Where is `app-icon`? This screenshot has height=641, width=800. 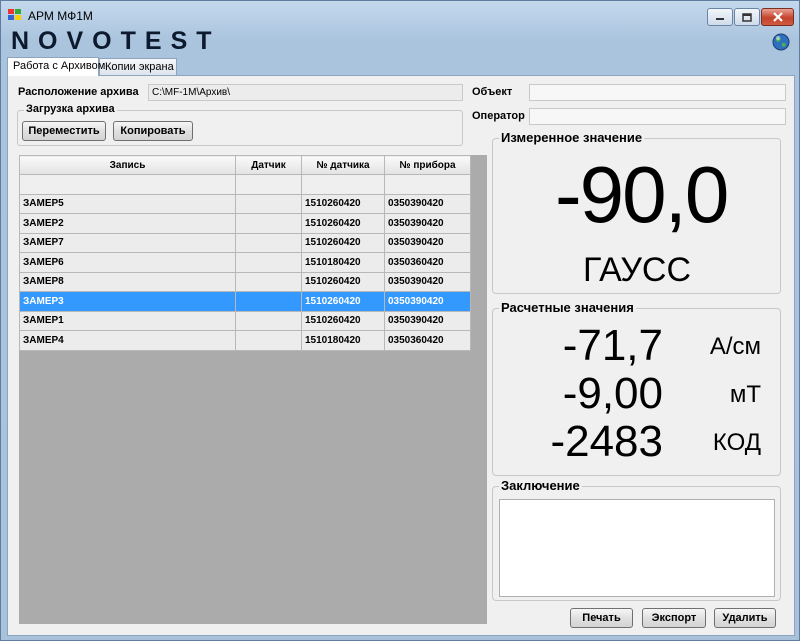
app-icon is located at coordinates (15, 15).